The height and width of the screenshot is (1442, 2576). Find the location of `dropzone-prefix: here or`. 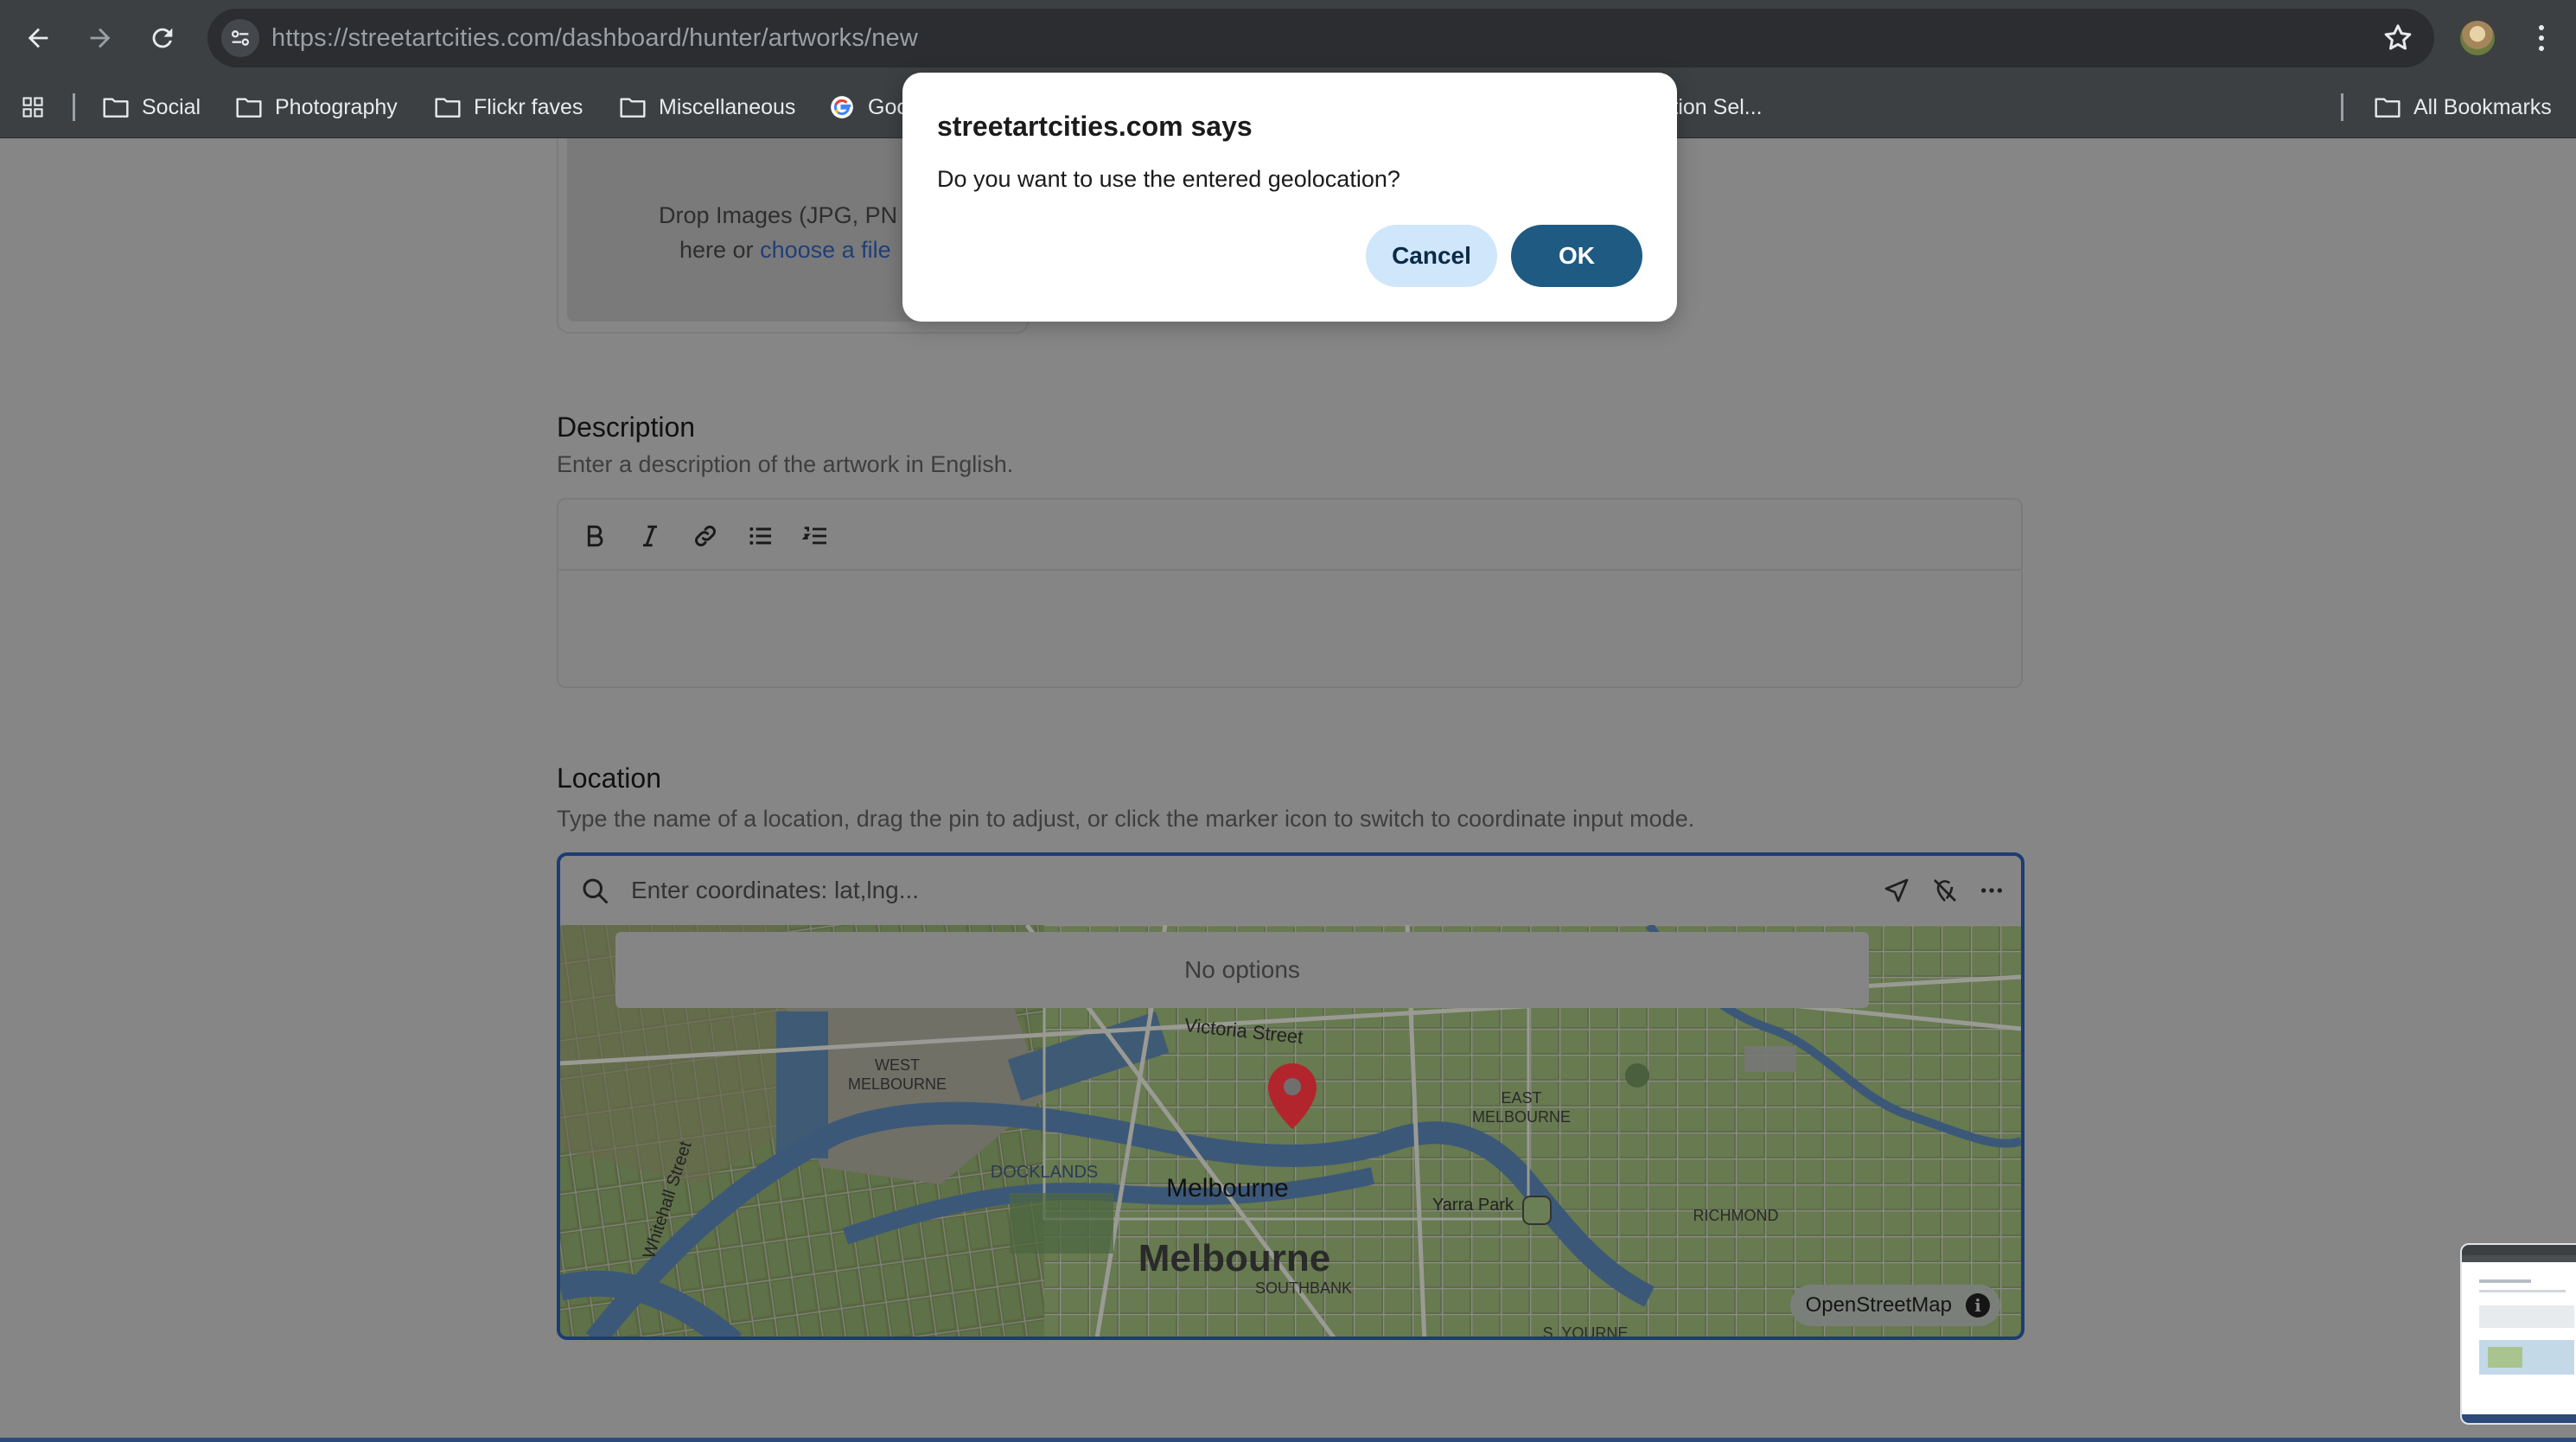

dropzone-prefix: here or is located at coordinates (720, 250).